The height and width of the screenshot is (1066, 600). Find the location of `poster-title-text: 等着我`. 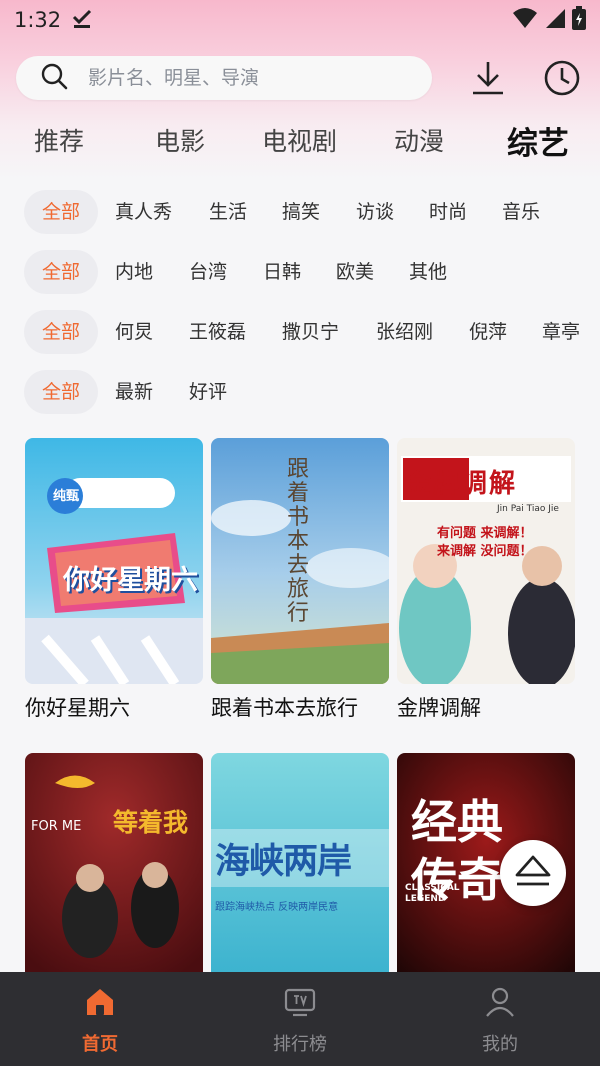

poster-title-text: 等着我 is located at coordinates (151, 822).